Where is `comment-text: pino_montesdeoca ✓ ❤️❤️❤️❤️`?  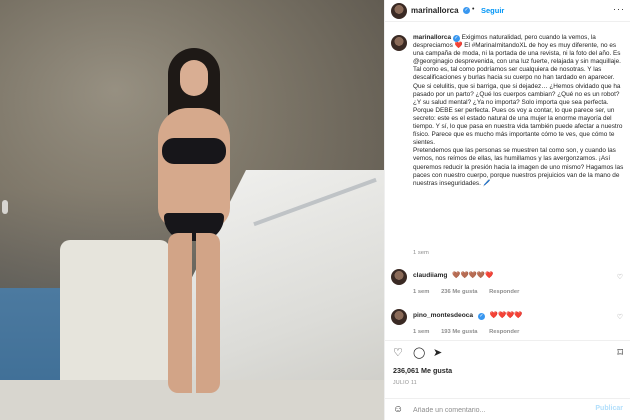
comment-text: pino_montesdeoca ✓ ❤️❤️❤️❤️ is located at coordinates (468, 315).